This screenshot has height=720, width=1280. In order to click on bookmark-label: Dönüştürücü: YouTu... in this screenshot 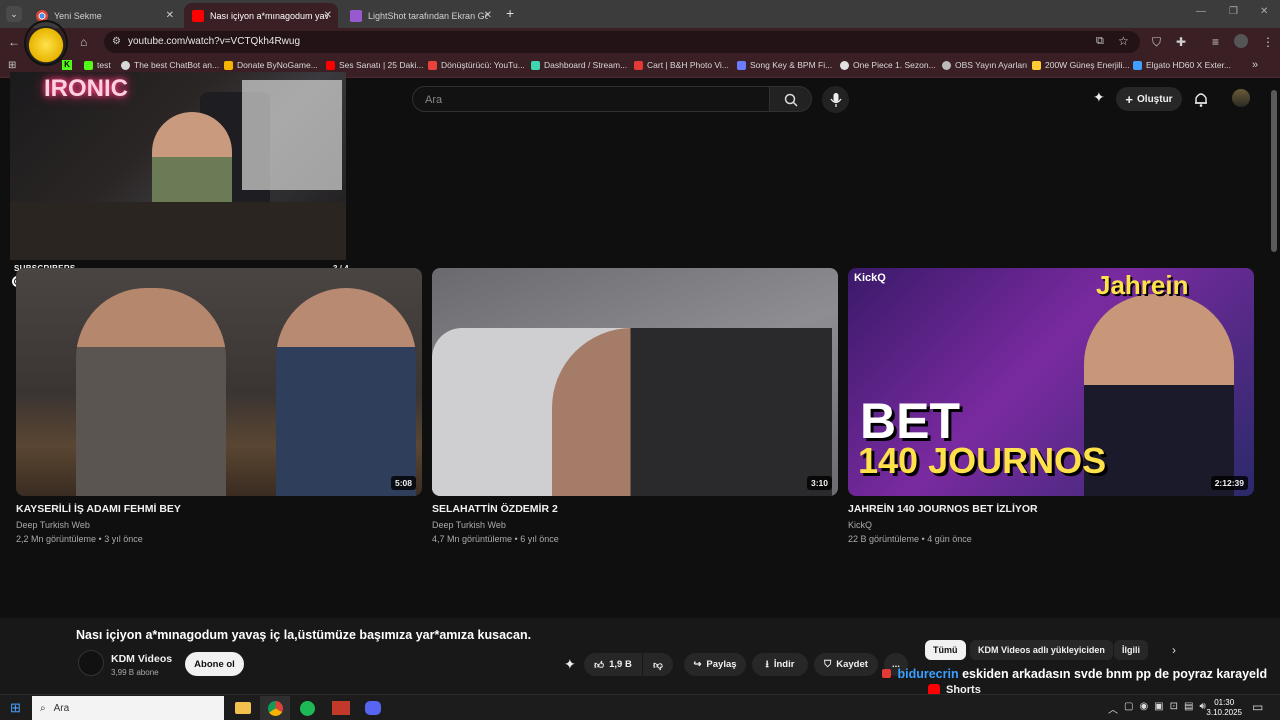, I will do `click(483, 65)`.